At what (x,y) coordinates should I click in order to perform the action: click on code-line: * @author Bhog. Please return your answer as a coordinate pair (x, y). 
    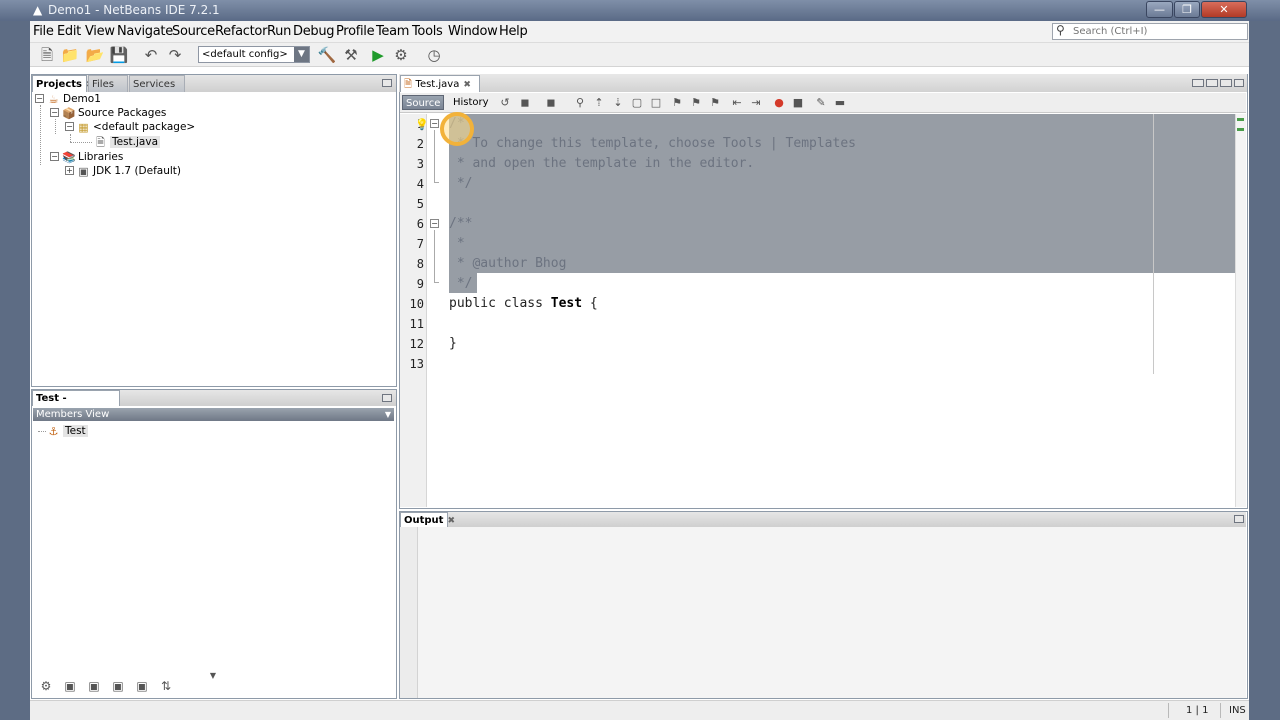
    Looking at the image, I should click on (508, 263).